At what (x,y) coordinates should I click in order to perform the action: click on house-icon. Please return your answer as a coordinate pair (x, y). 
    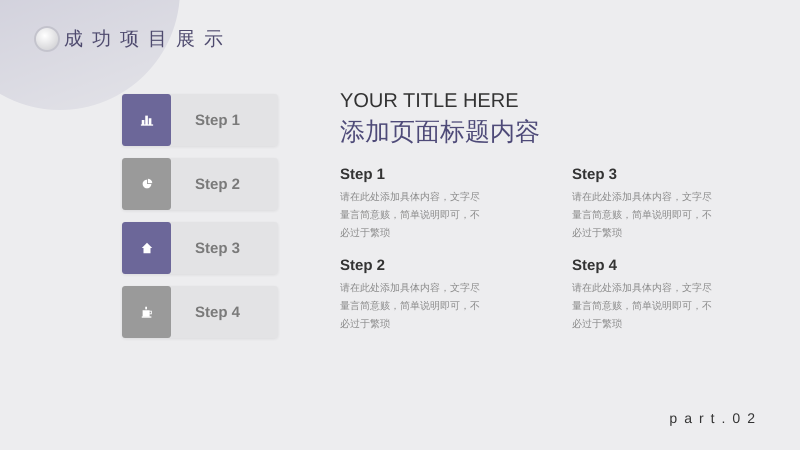
    Looking at the image, I should click on (147, 248).